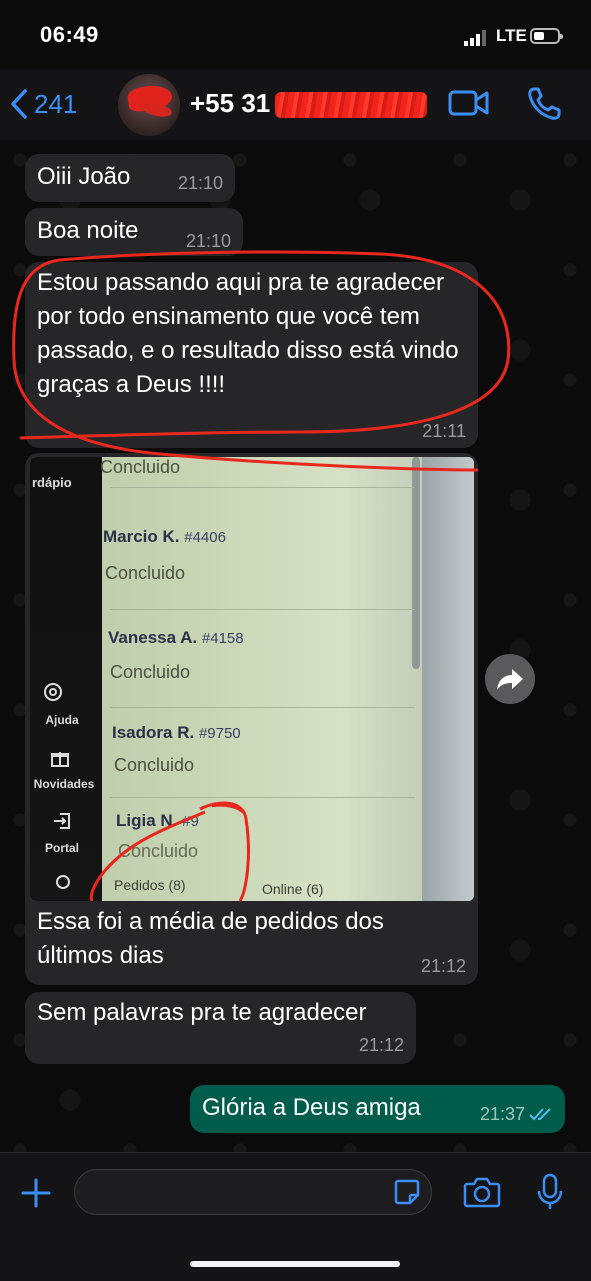 The image size is (591, 1281). What do you see at coordinates (540, 1114) in the screenshot?
I see `double-check-icon` at bounding box center [540, 1114].